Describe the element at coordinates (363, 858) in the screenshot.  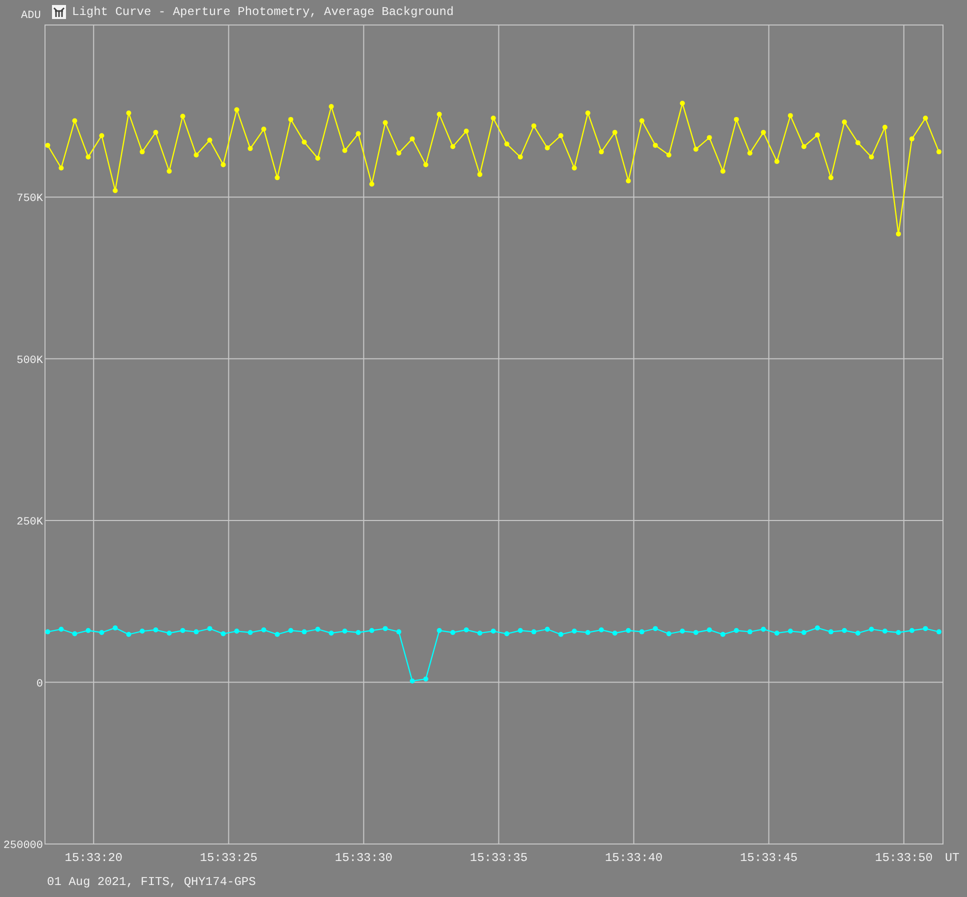
I see `x-tick-label: 15:33:30` at that location.